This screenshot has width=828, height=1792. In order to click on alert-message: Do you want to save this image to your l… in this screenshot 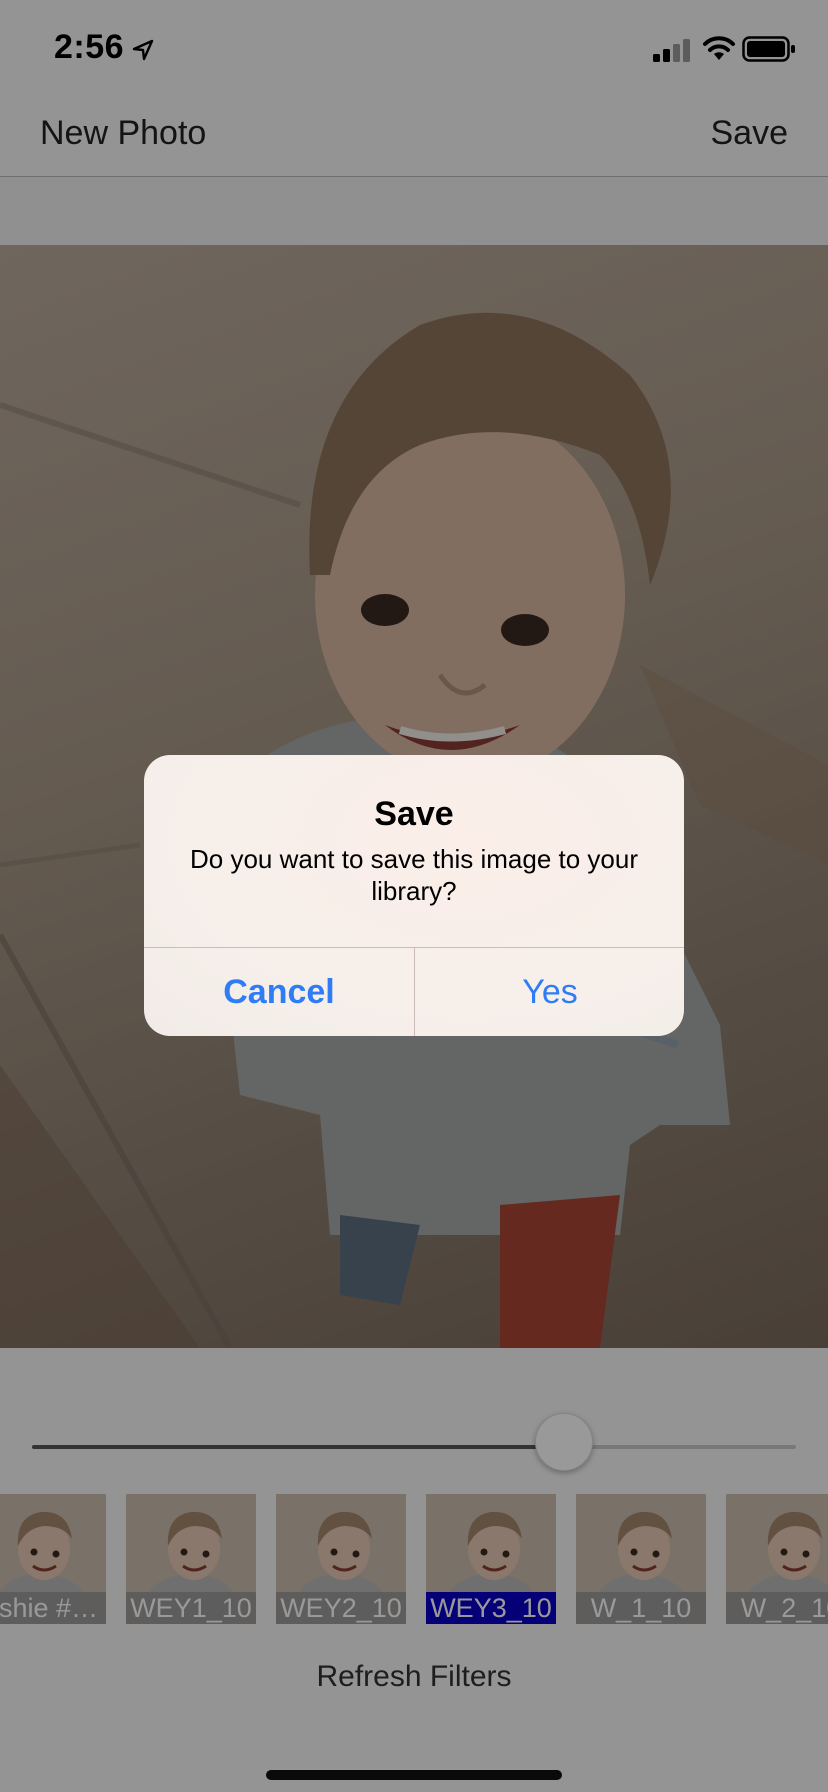, I will do `click(413, 875)`.